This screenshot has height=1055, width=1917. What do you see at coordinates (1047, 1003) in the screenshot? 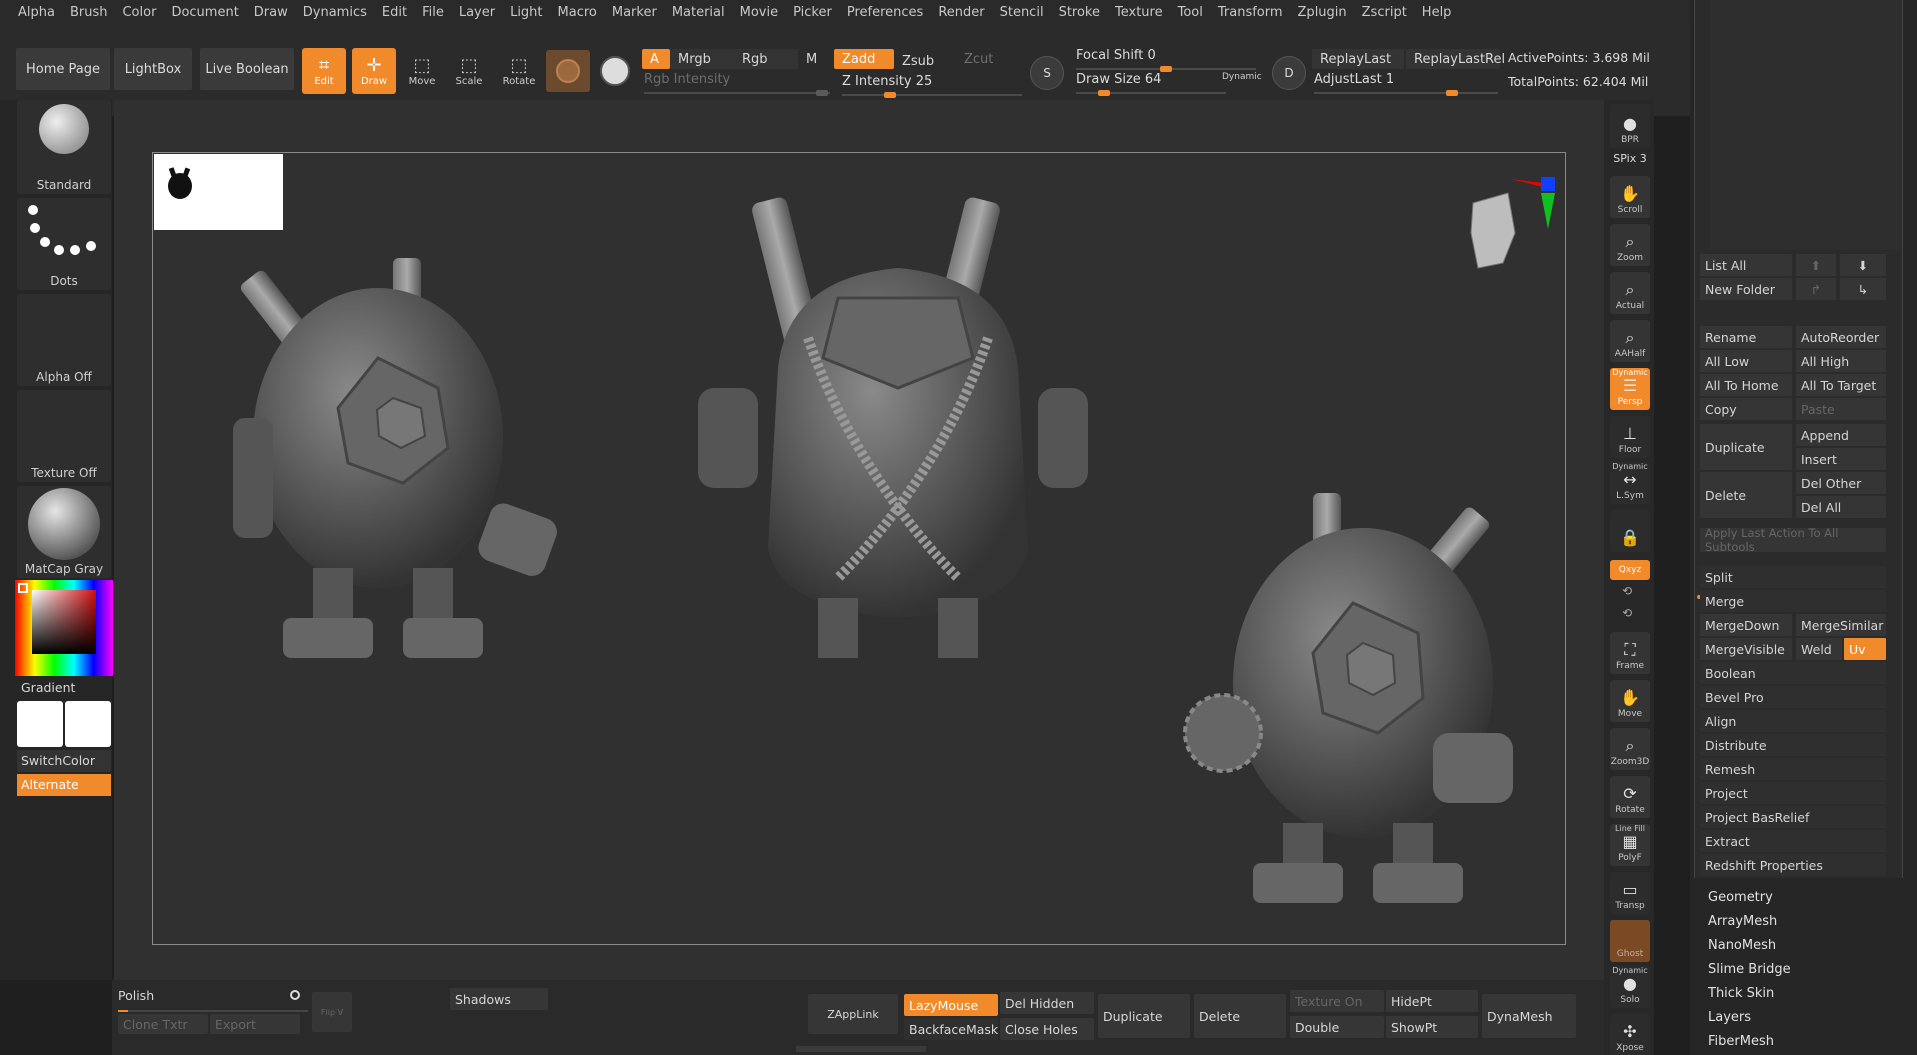
I see `del-hidden-button: Del Hidden` at bounding box center [1047, 1003].